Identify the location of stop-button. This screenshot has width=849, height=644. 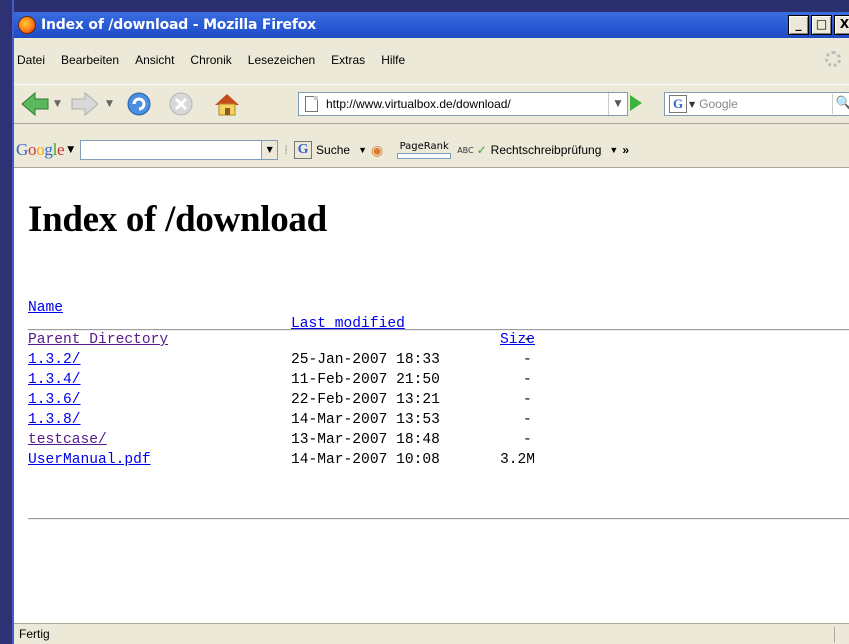
(181, 104).